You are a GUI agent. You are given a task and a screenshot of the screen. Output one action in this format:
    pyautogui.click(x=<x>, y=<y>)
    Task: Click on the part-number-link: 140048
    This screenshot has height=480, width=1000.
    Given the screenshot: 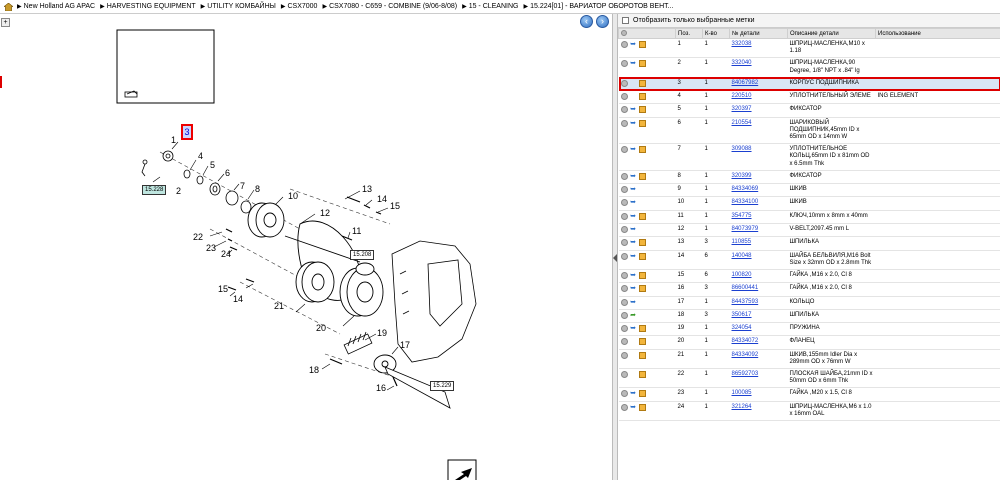 What is the action you would take?
    pyautogui.click(x=742, y=256)
    